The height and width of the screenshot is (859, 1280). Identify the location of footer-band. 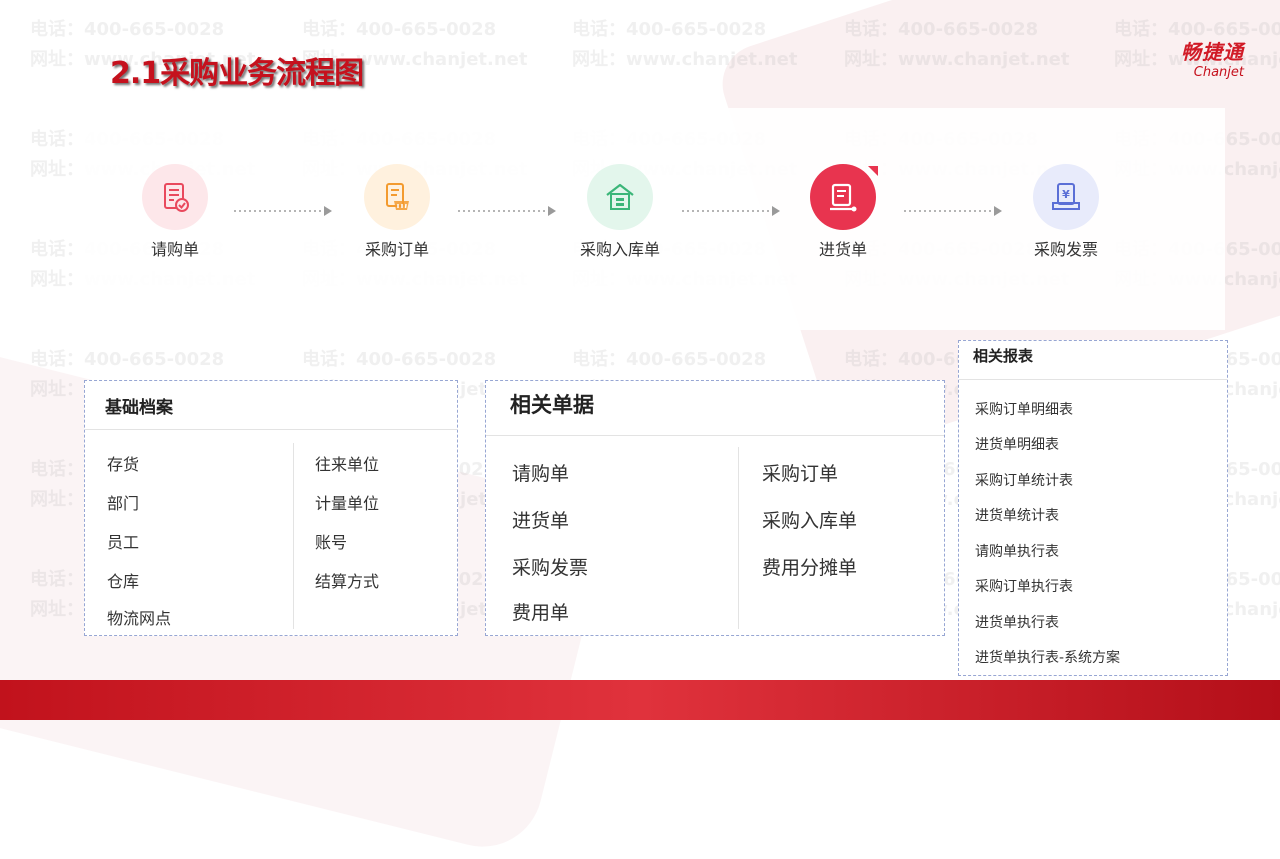
(640, 700).